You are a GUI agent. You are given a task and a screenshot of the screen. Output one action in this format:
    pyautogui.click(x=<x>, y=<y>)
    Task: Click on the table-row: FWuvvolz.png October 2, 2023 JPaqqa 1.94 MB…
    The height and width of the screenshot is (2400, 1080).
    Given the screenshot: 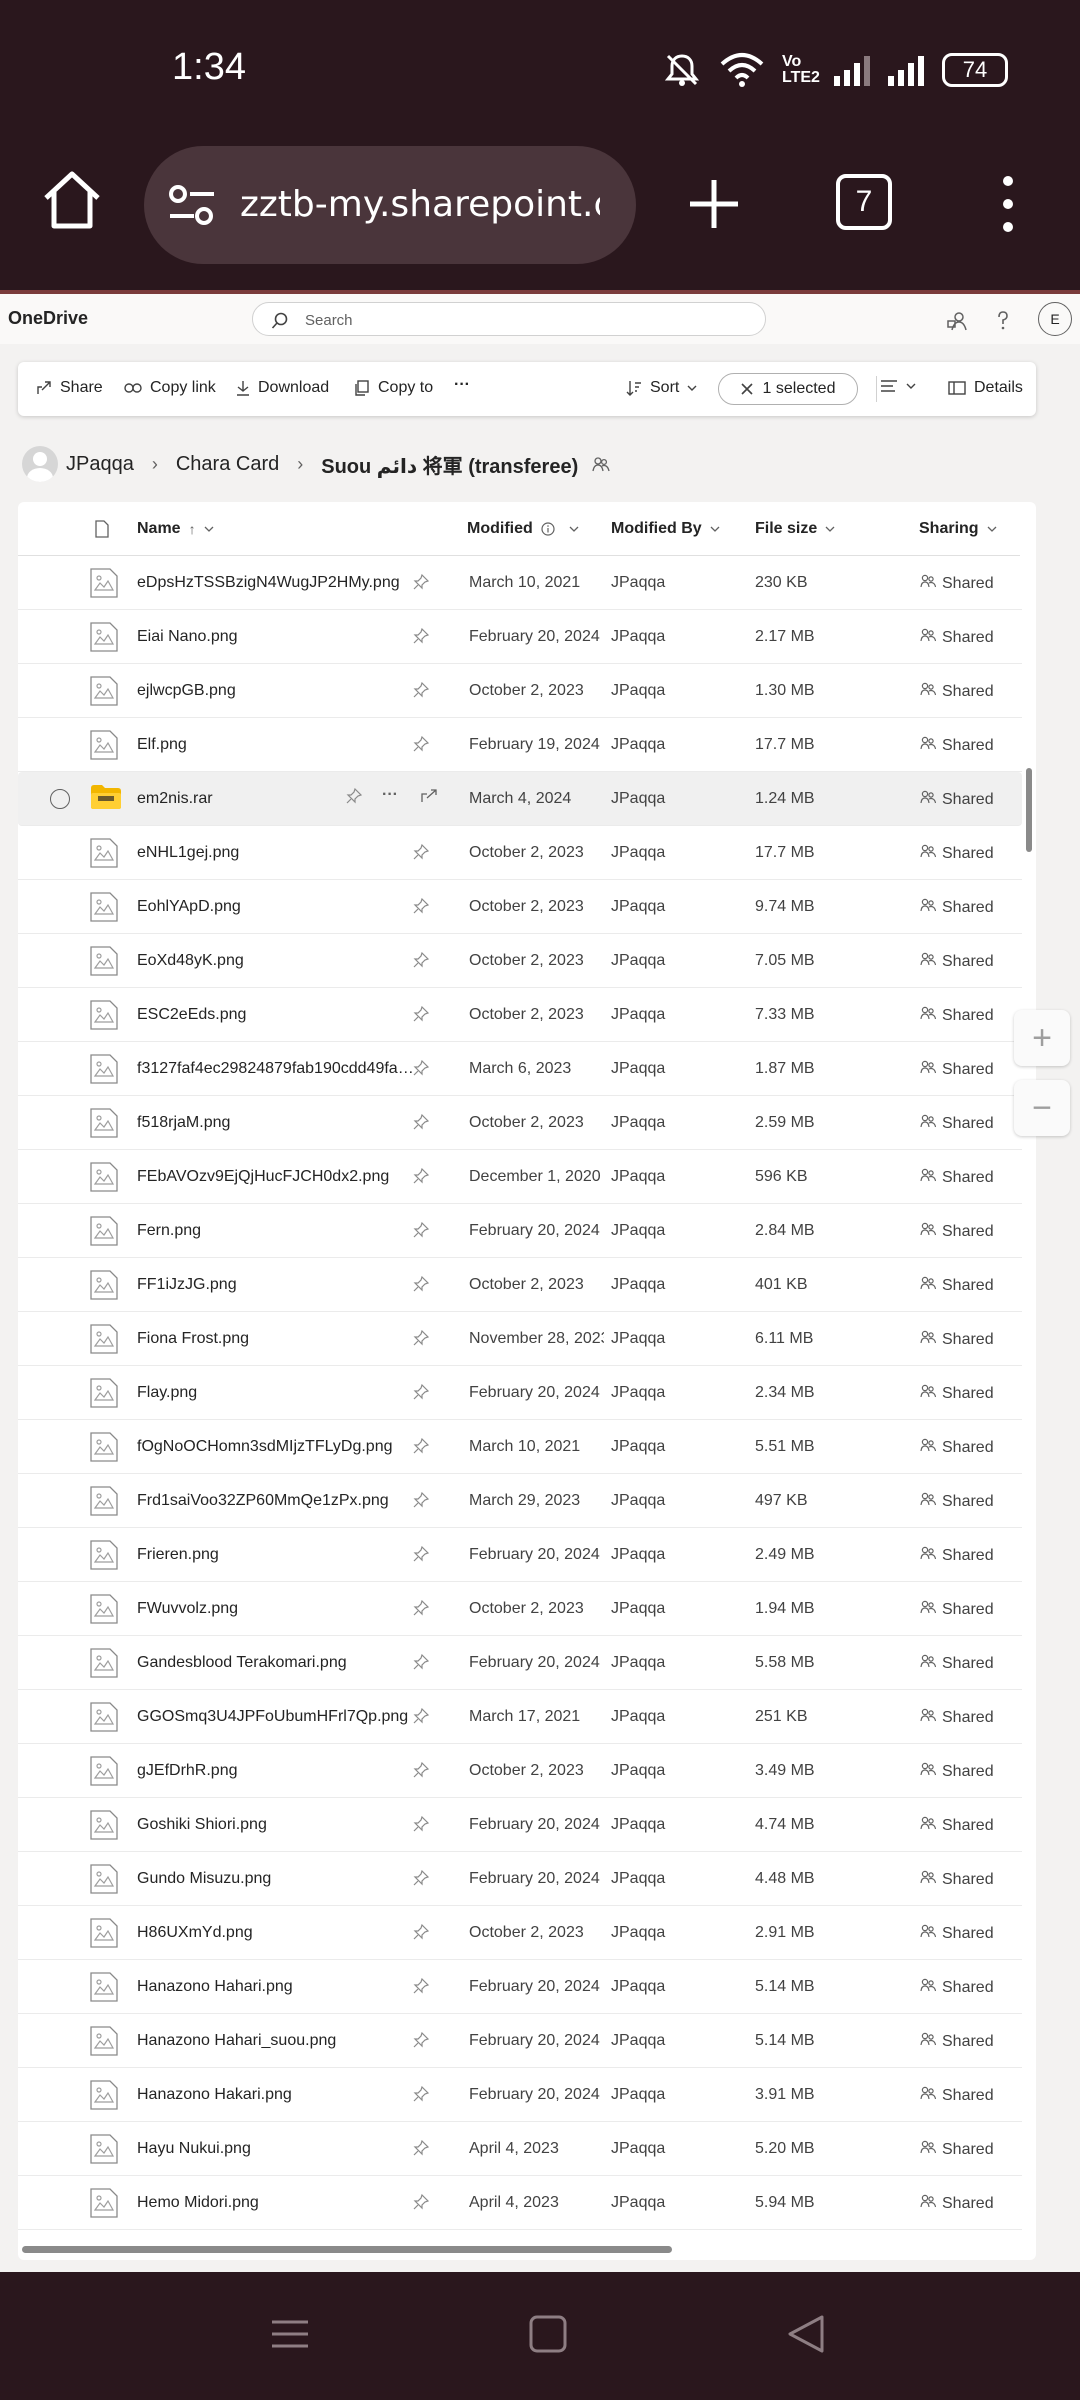 What is the action you would take?
    pyautogui.click(x=520, y=1609)
    